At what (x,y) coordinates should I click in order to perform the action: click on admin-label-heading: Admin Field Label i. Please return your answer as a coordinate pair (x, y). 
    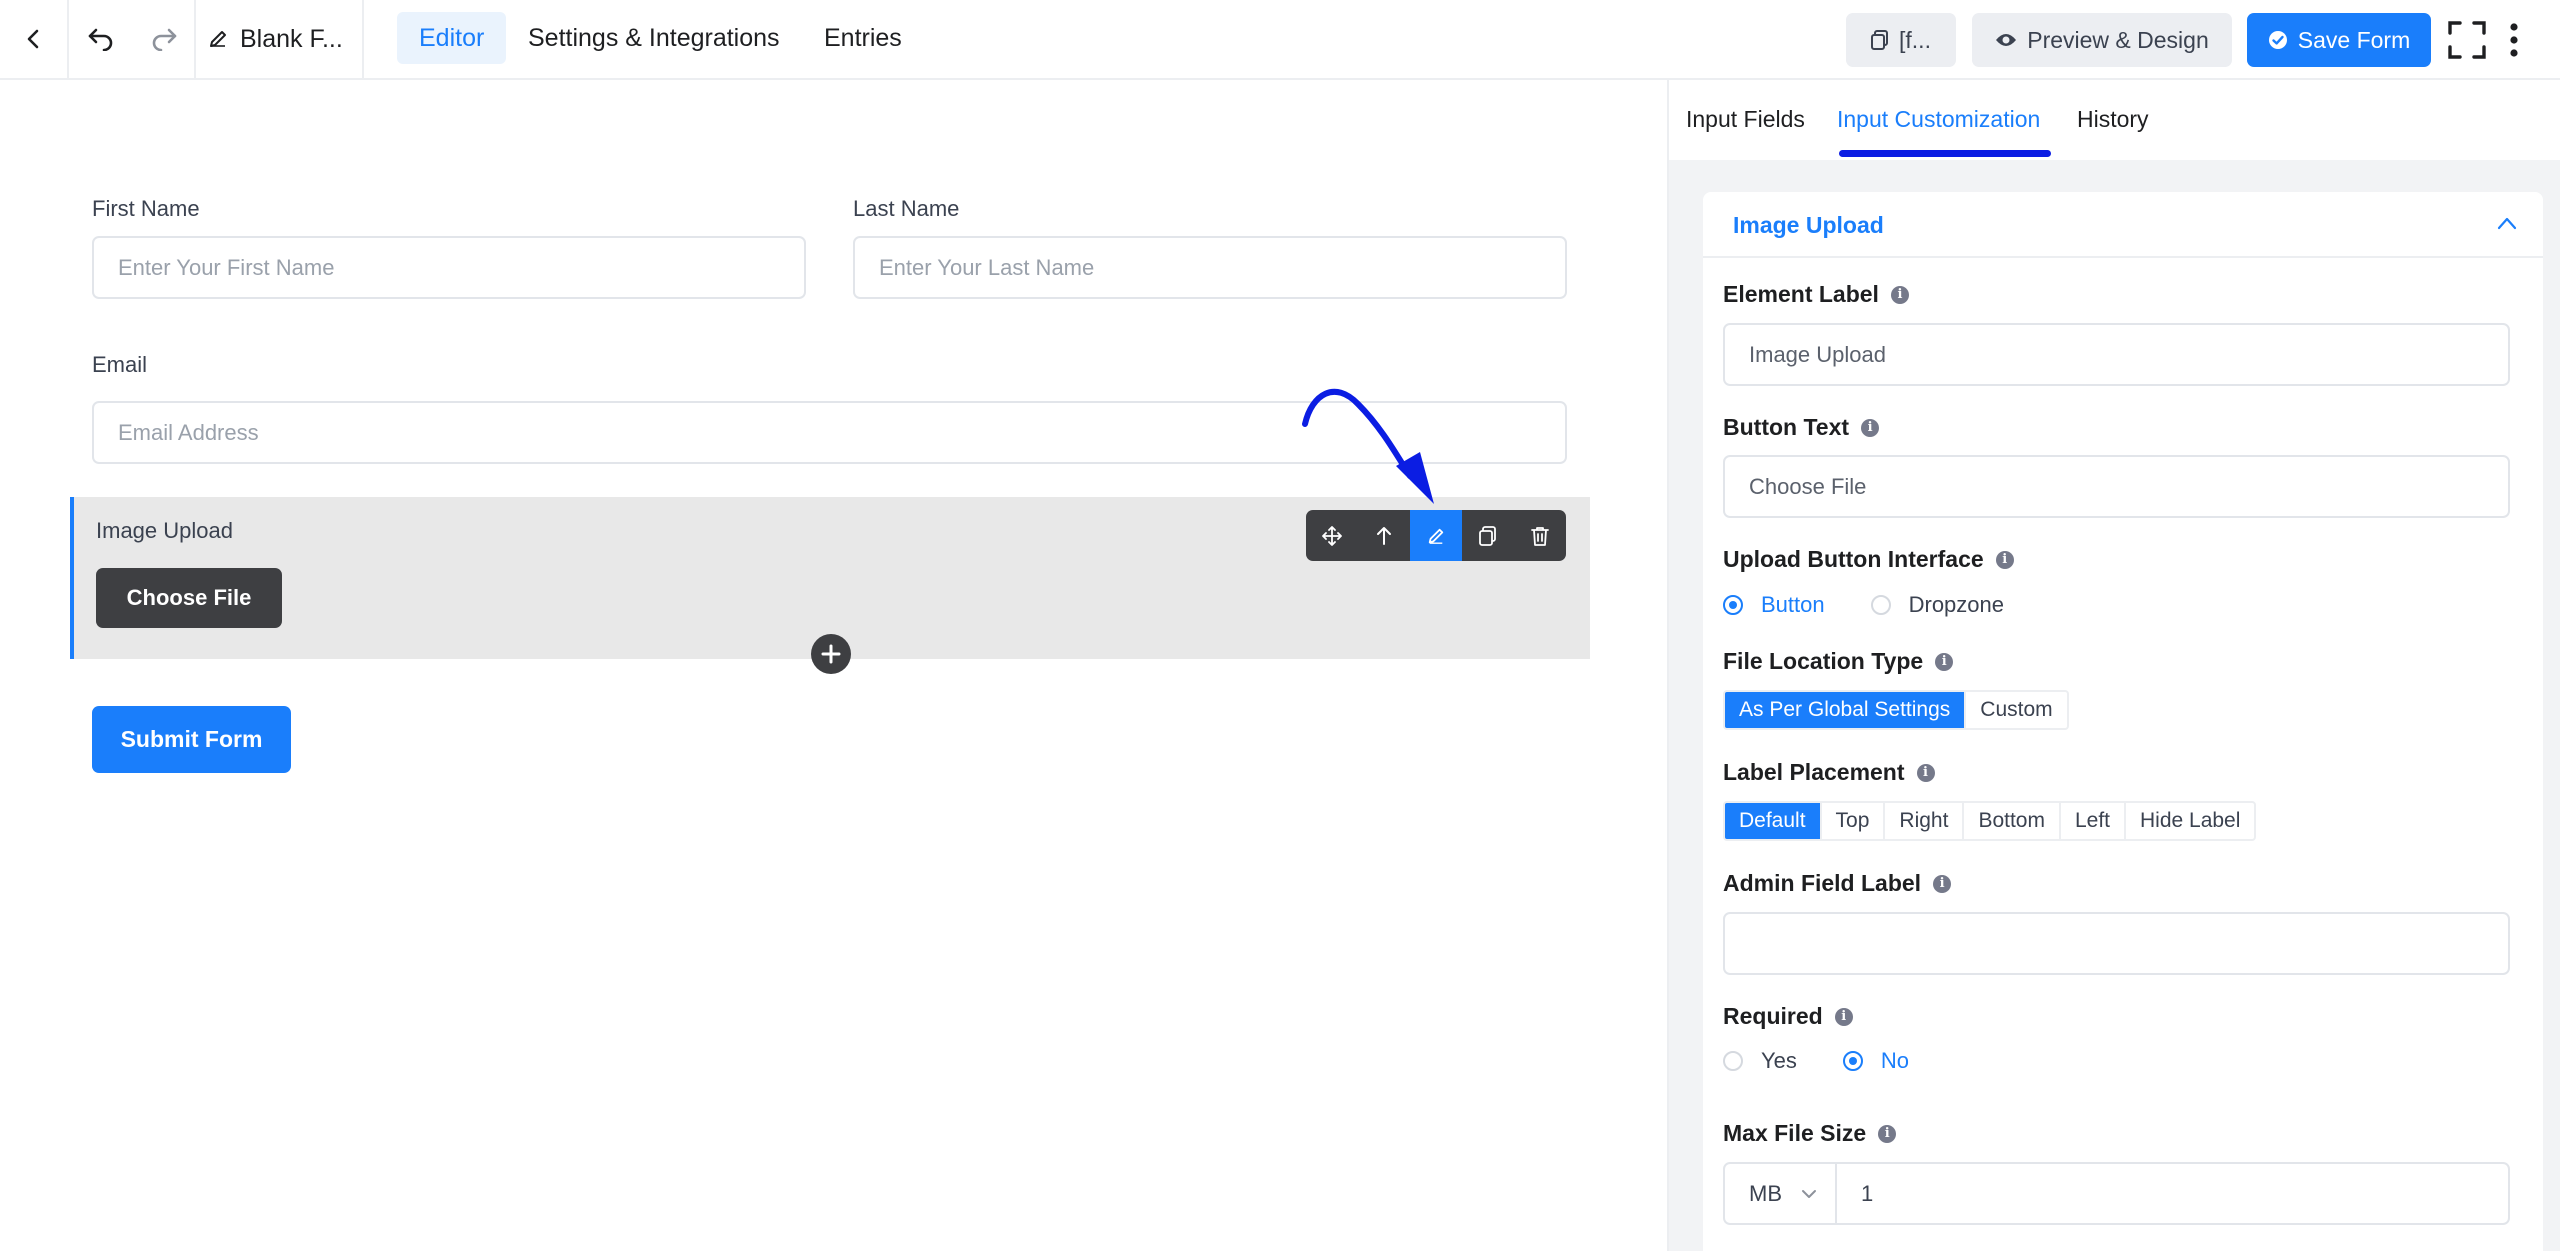
    Looking at the image, I should click on (1837, 883).